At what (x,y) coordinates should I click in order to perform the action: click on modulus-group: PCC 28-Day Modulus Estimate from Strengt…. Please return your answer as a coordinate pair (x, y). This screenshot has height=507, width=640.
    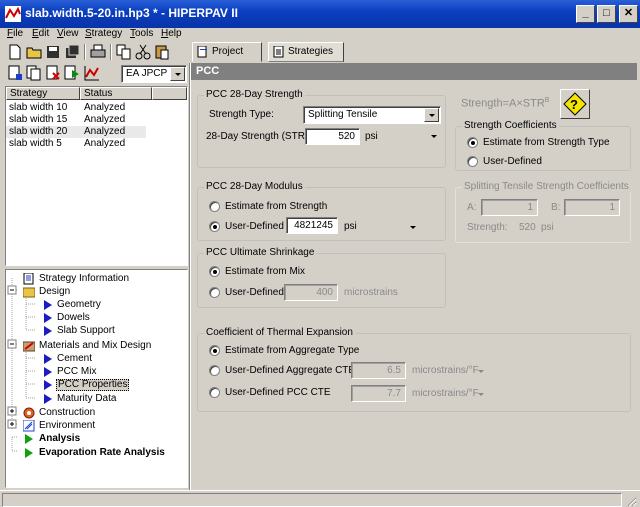
    Looking at the image, I should click on (321, 211).